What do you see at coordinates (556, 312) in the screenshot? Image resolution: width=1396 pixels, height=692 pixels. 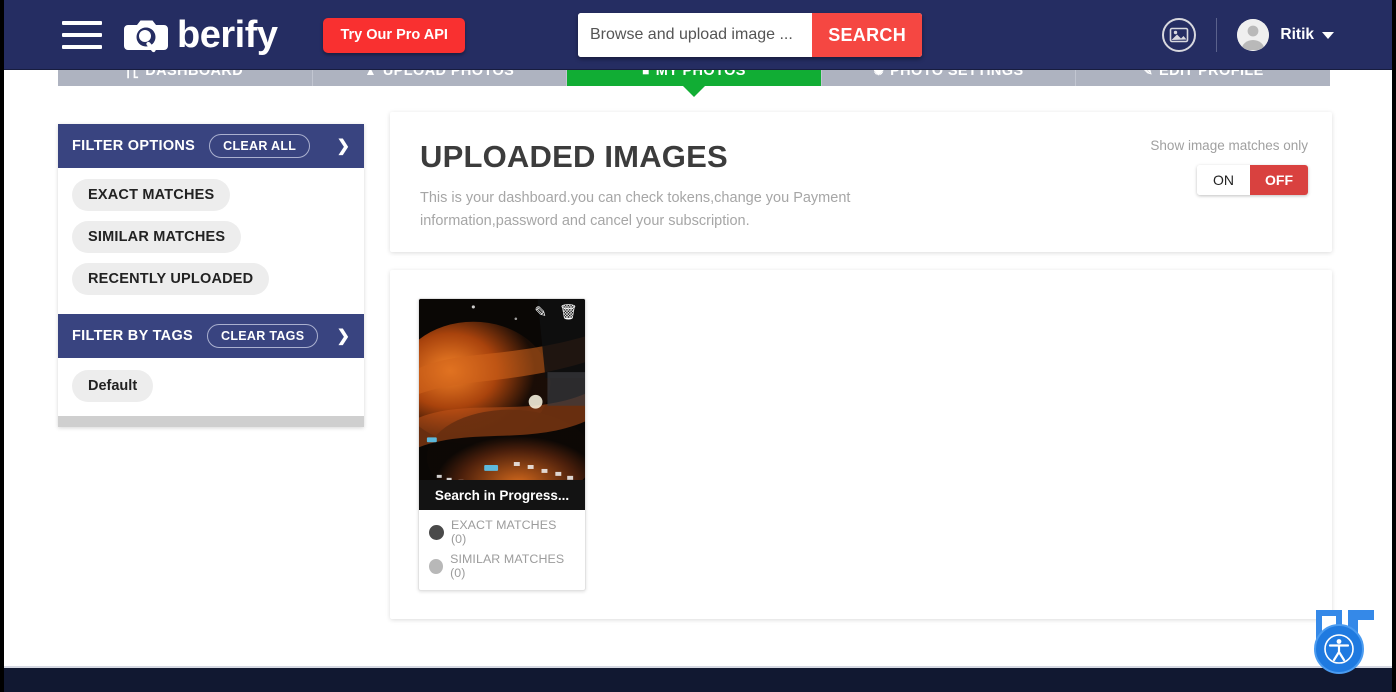 I see `thumbnail-actions: ✎ 🗑` at bounding box center [556, 312].